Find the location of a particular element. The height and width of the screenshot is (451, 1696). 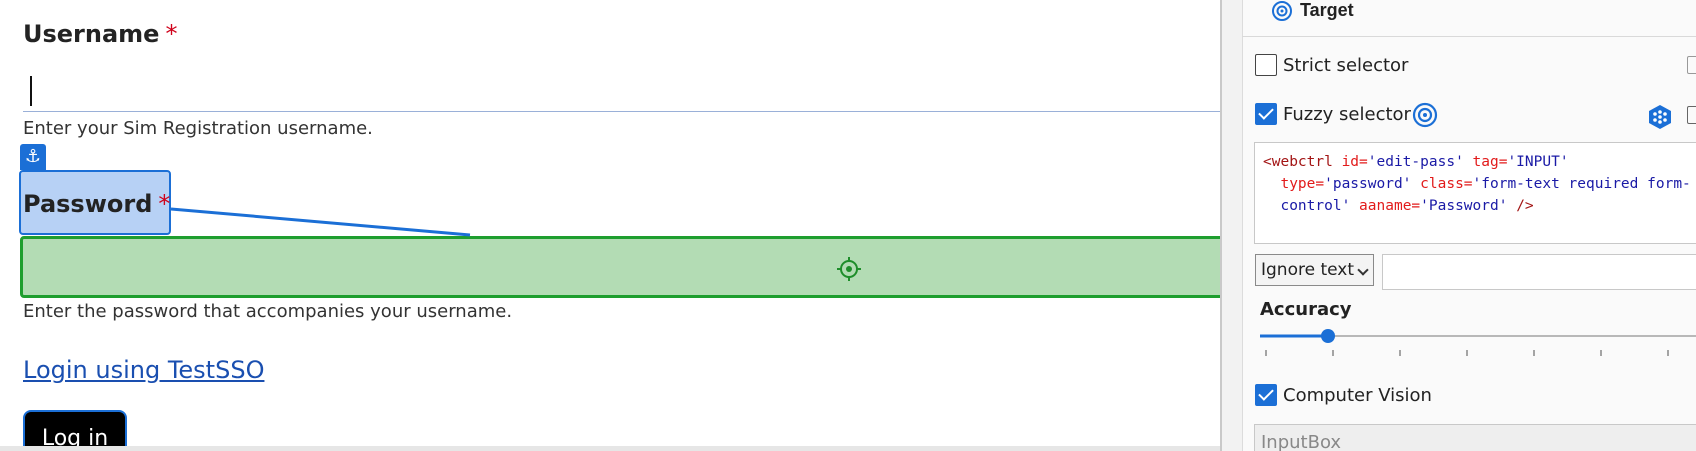

strict-selector-label: Strict selector is located at coordinates (1346, 65).